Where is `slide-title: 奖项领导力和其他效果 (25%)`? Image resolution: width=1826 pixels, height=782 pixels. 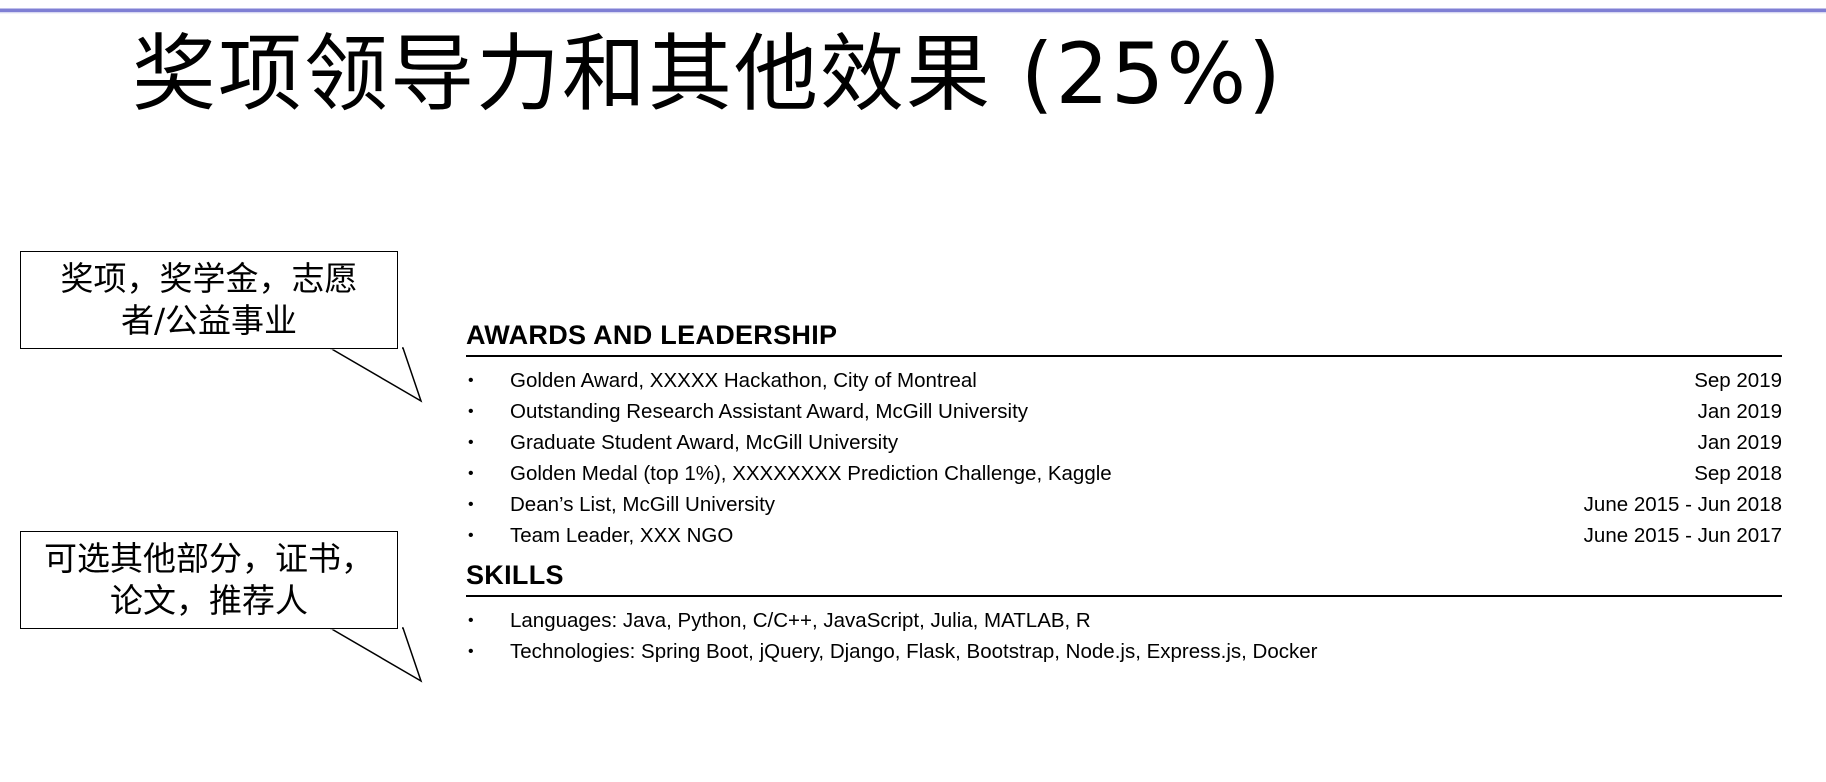 slide-title: 奖项领导力和其他效果 (25%) is located at coordinates (707, 74).